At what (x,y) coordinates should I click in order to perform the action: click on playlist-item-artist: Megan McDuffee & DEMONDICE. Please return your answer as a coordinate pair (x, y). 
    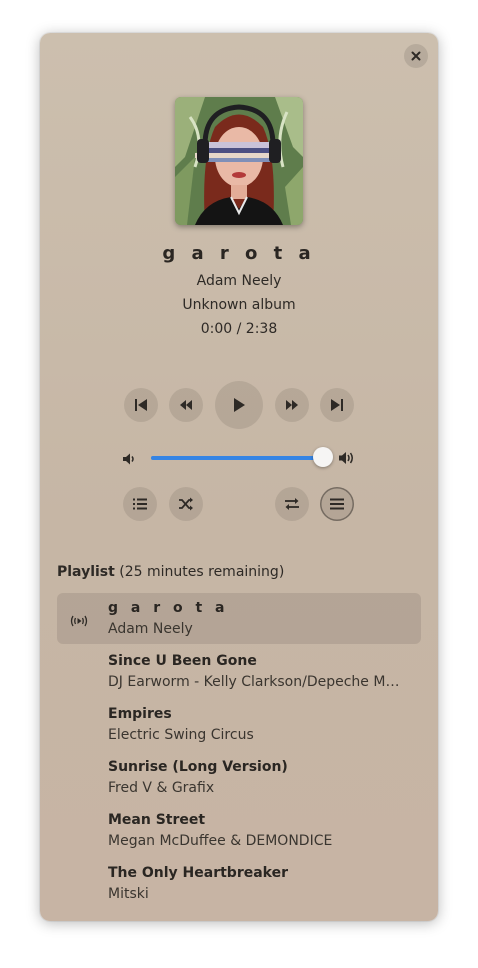
    Looking at the image, I should click on (220, 841).